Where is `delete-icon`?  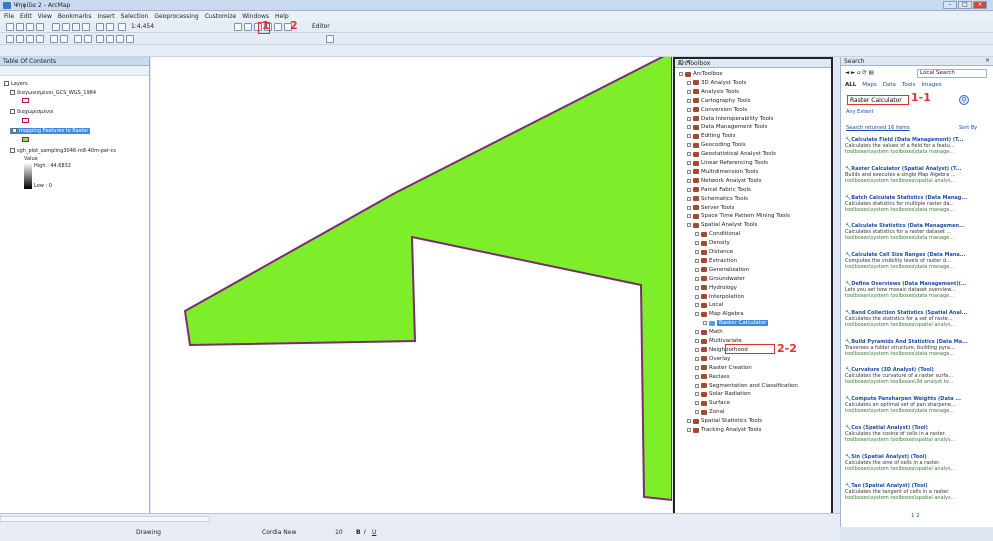
delete-icon is located at coordinates (86, 27).